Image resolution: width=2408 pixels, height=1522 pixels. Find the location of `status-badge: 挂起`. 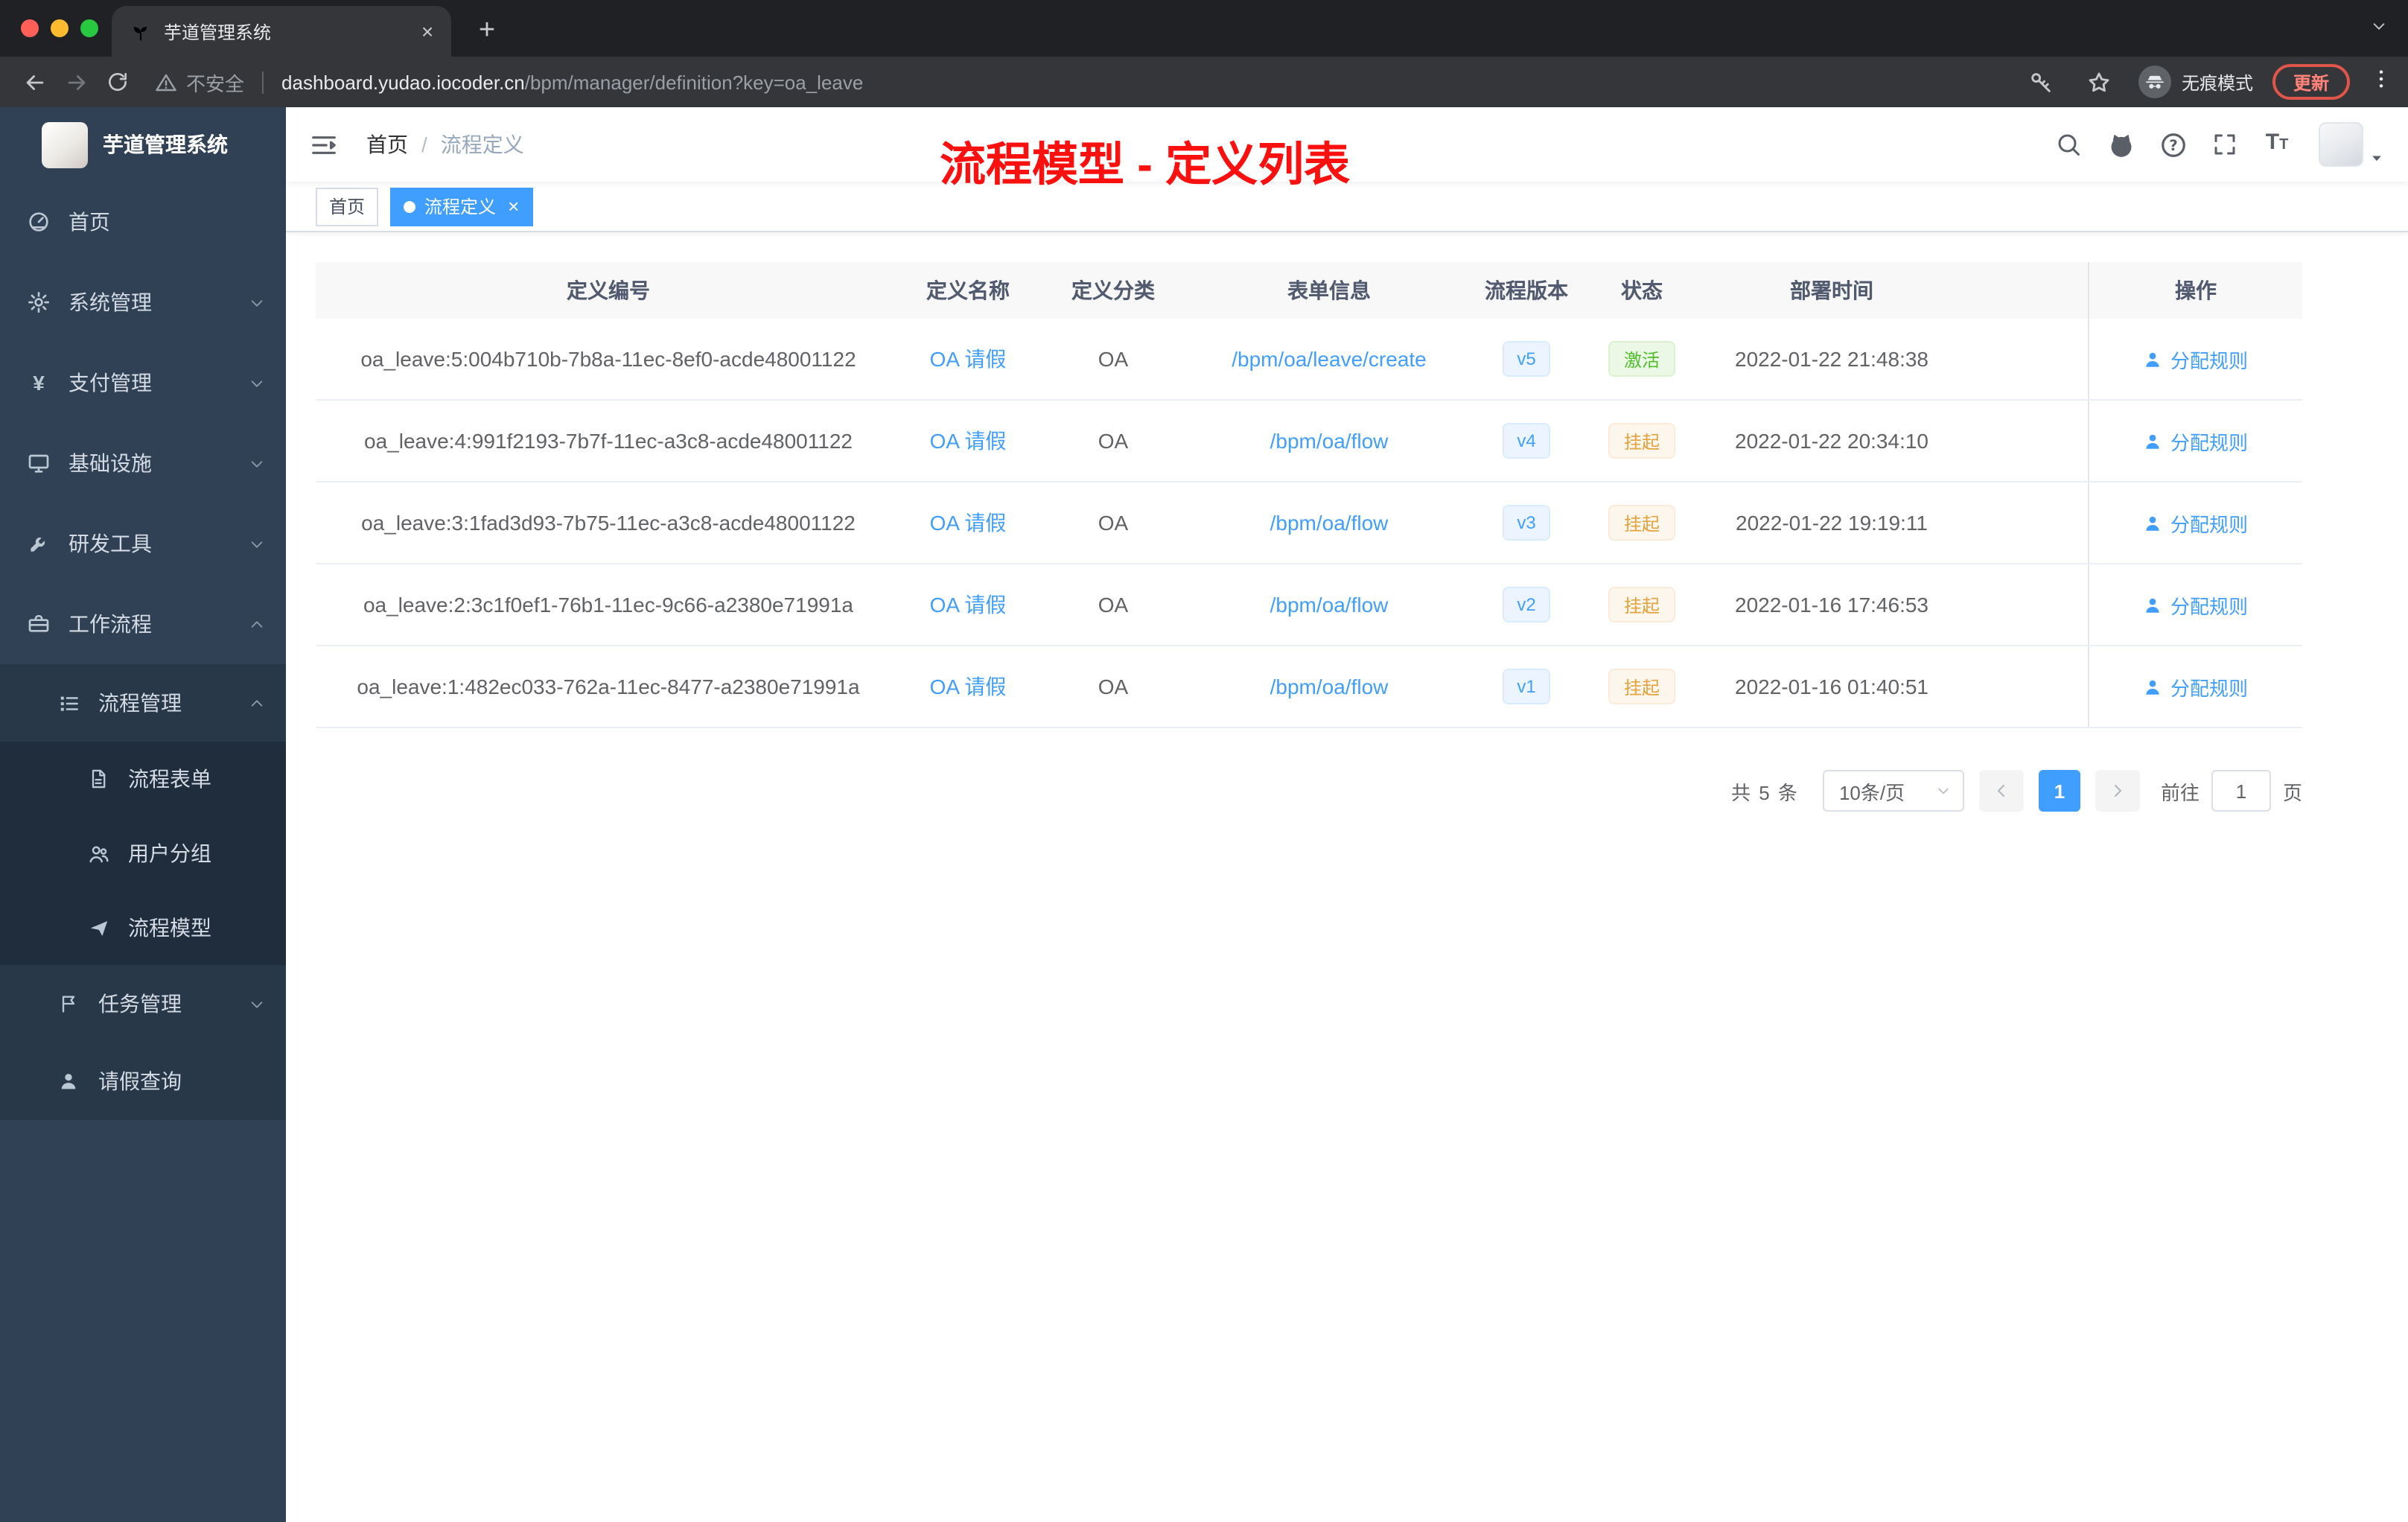

status-badge: 挂起 is located at coordinates (1641, 605).